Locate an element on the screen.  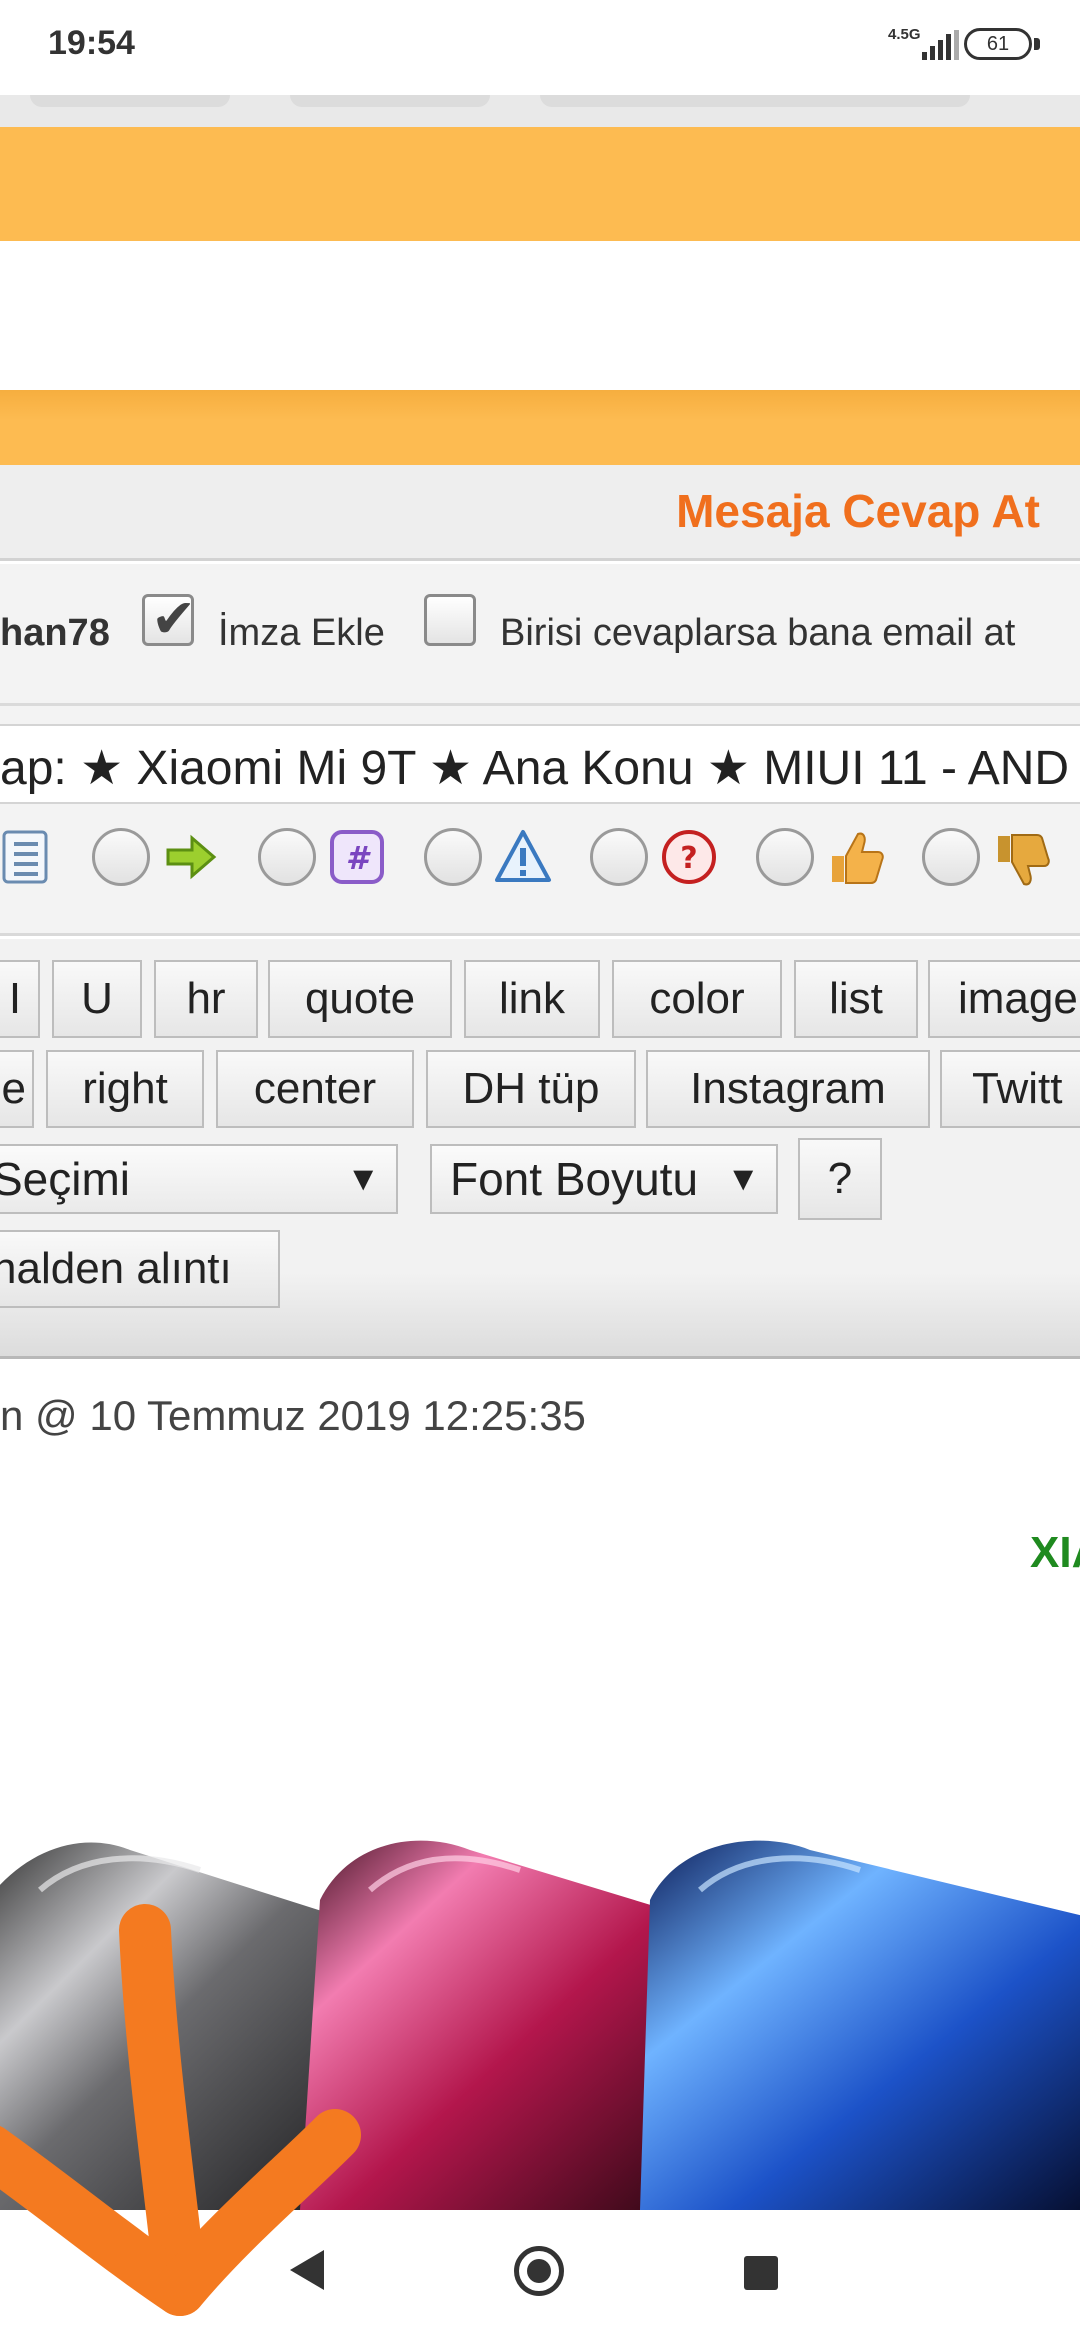
warning-icon is located at coordinates (523, 856).